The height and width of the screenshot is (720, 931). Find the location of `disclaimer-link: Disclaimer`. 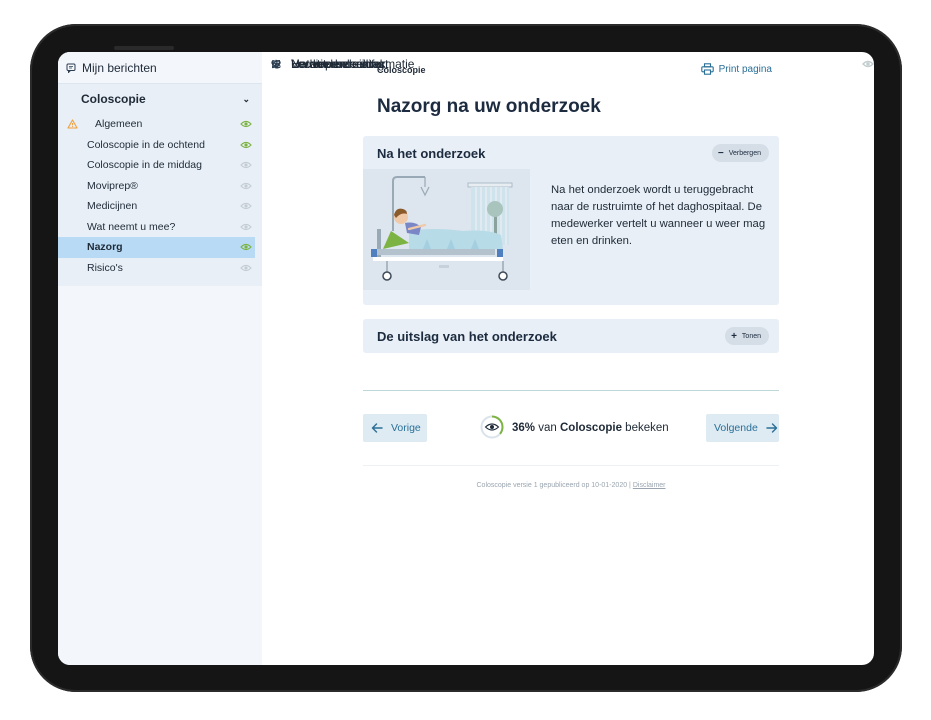

disclaimer-link: Disclaimer is located at coordinates (649, 485).